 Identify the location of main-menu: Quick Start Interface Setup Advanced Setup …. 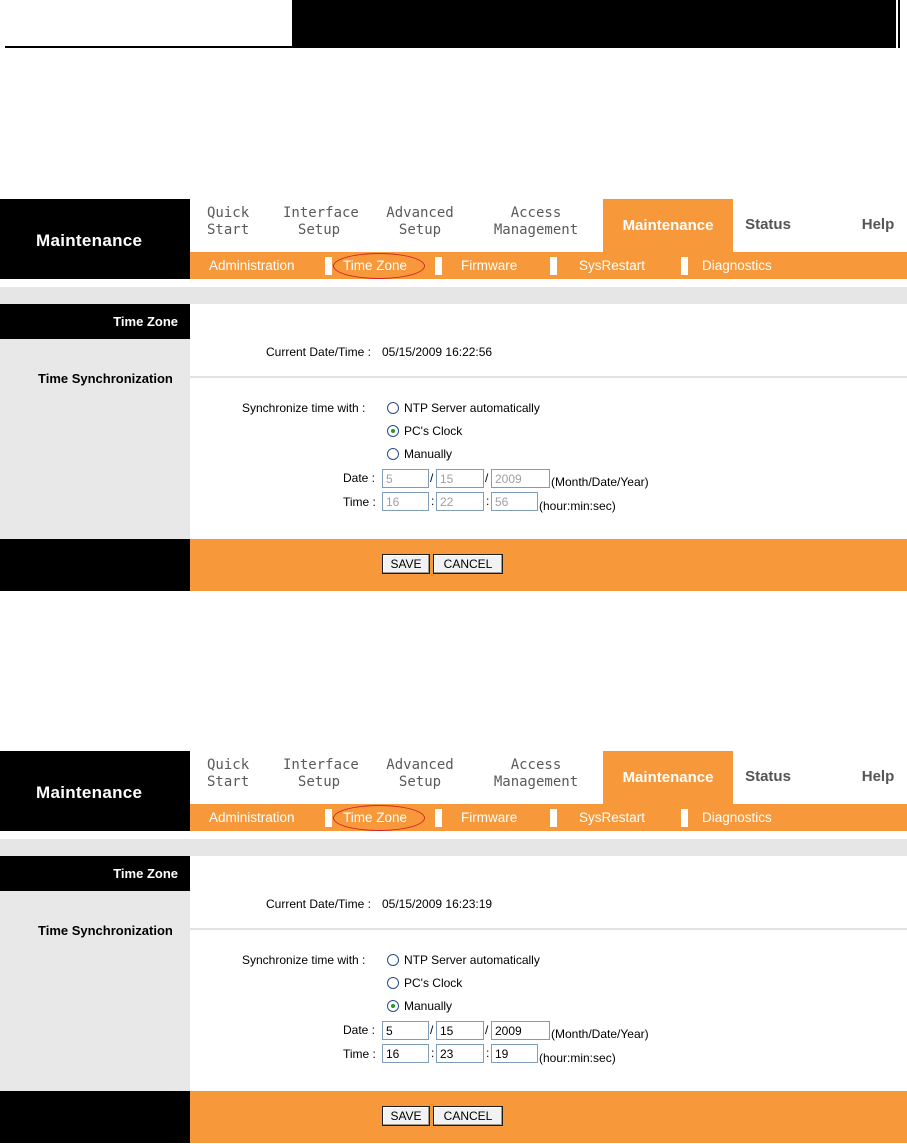
(548, 225).